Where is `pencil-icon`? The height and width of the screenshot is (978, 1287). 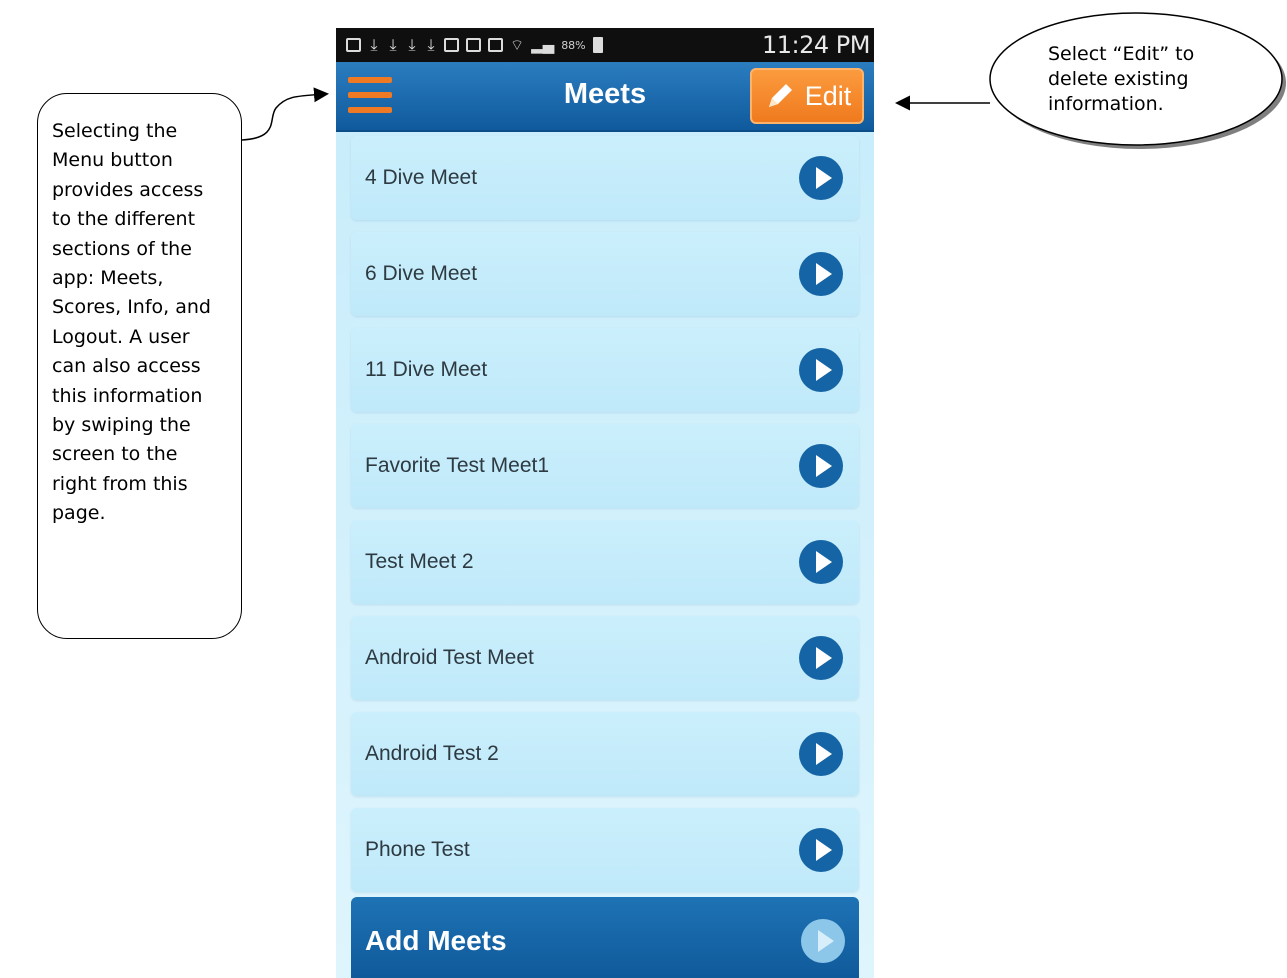
pencil-icon is located at coordinates (780, 95).